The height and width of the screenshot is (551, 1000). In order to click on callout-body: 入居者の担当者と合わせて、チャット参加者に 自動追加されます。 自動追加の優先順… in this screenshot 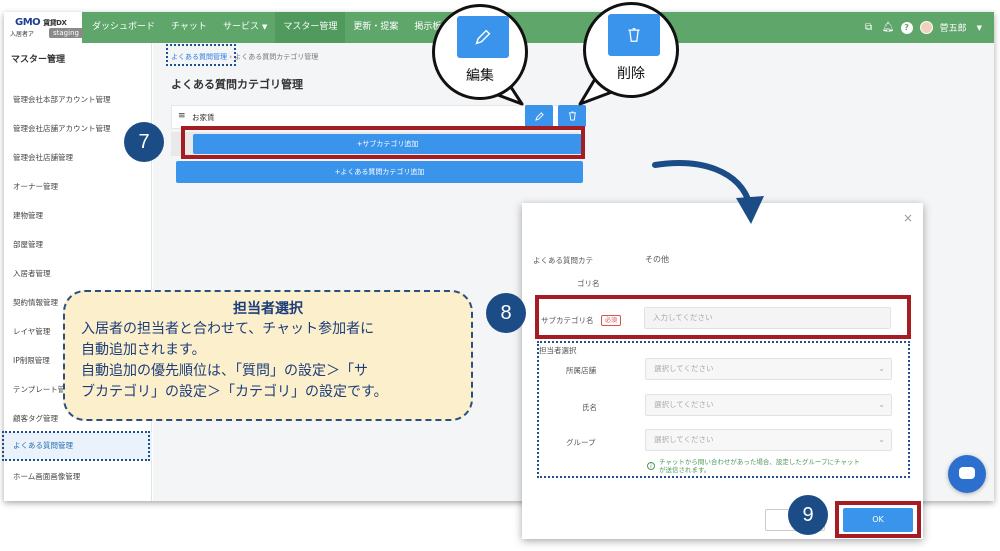, I will do `click(277, 361)`.